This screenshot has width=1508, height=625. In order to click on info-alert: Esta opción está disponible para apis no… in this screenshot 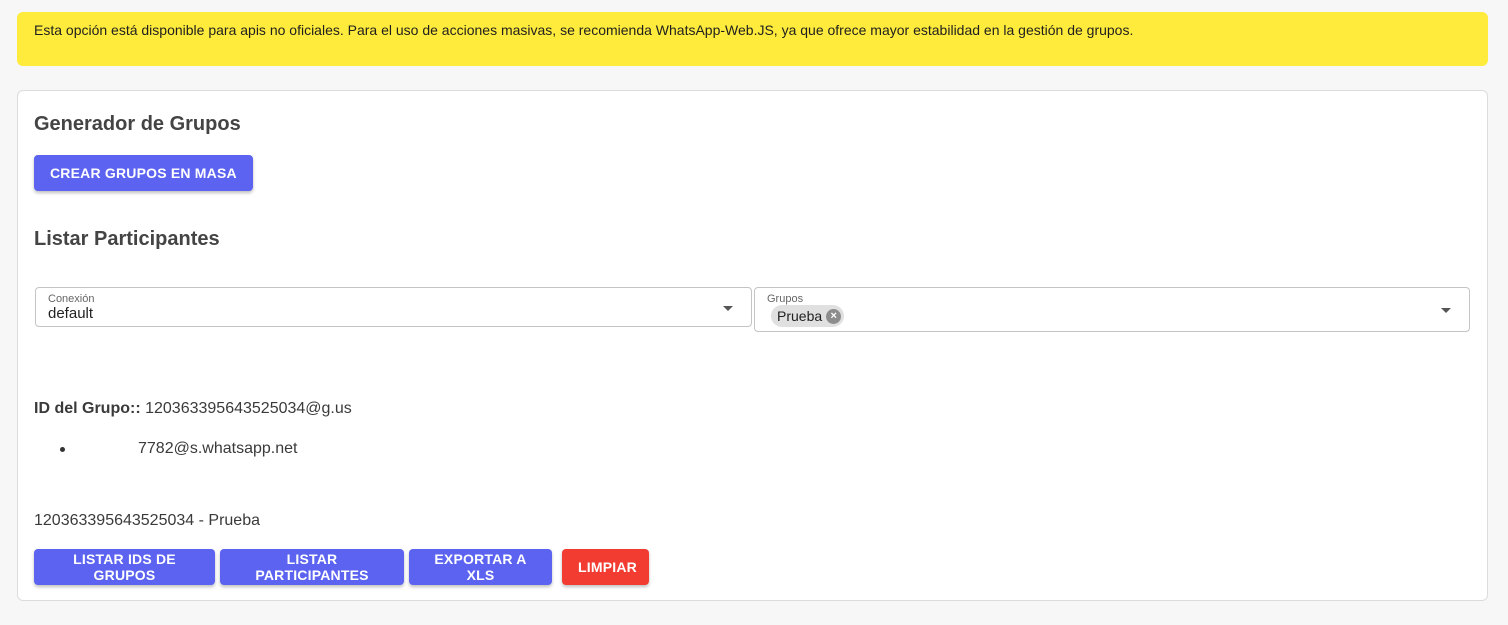, I will do `click(752, 39)`.